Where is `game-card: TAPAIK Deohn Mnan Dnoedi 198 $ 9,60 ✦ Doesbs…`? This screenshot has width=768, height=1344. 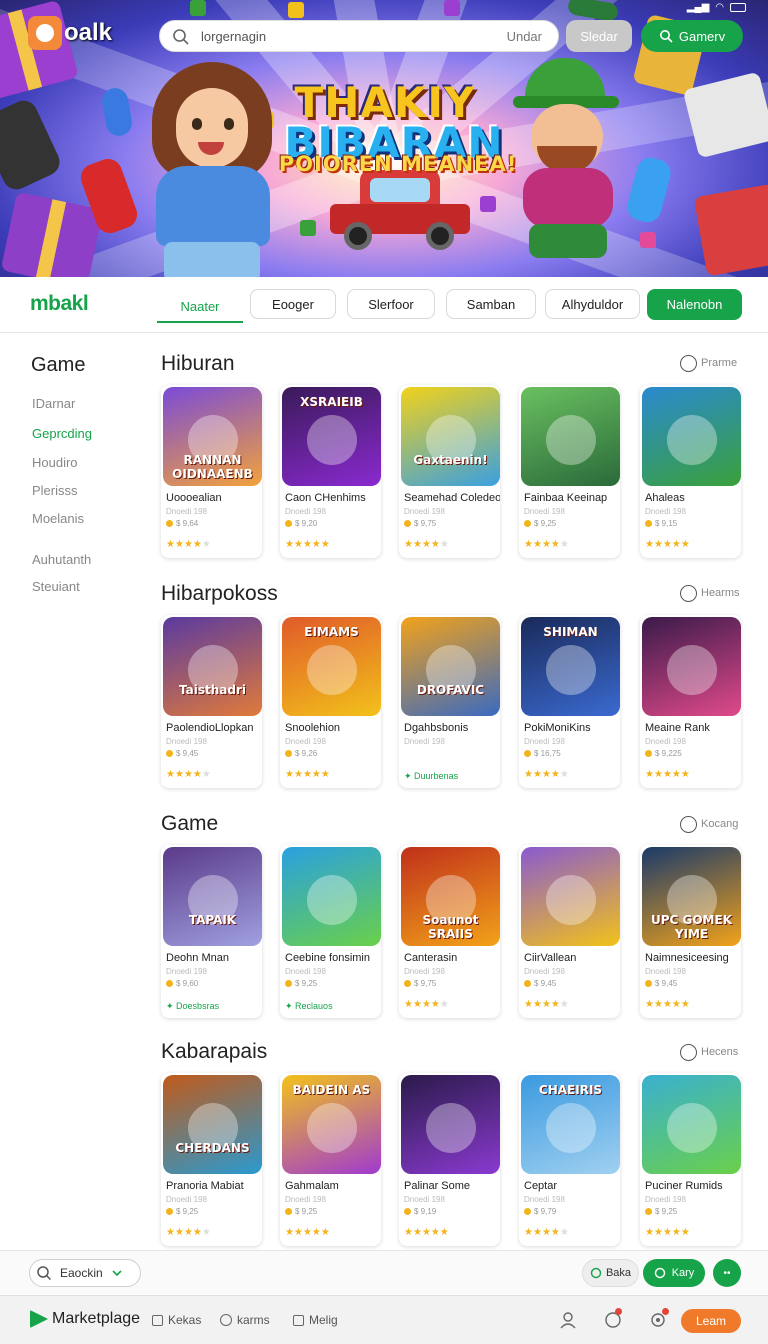
game-card: TAPAIK Deohn Mnan Dnoedi 198 $ 9,60 ✦ Doesbs… is located at coordinates (211, 931).